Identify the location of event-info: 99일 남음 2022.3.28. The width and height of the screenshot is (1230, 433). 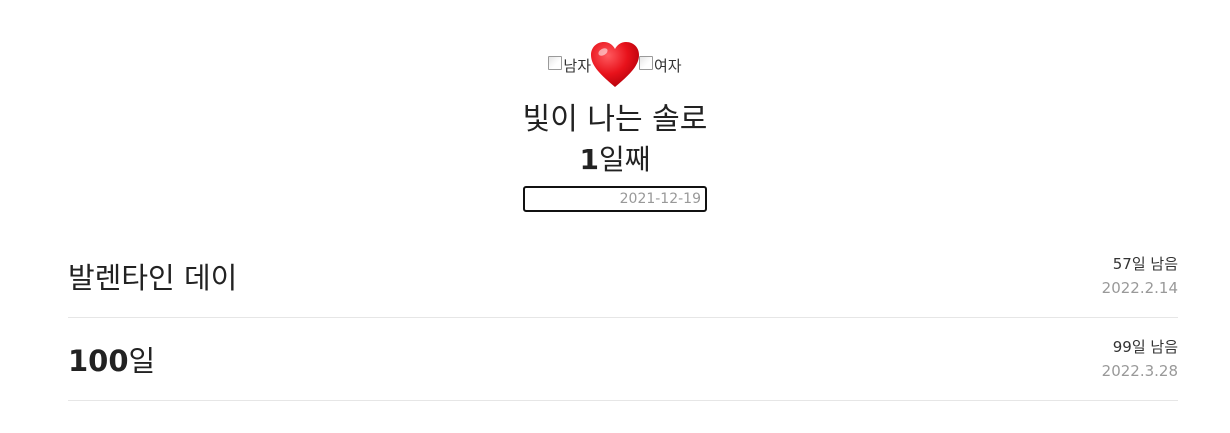
(1140, 359).